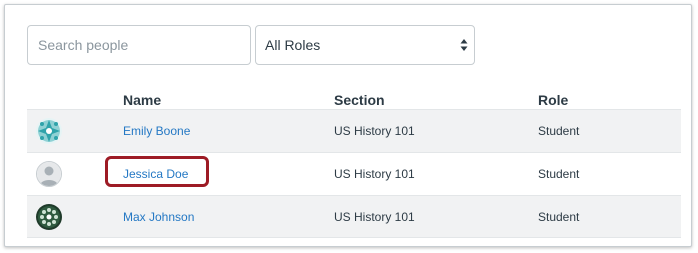 The width and height of the screenshot is (698, 253). I want to click on role-filter-select: All Roles, so click(365, 45).